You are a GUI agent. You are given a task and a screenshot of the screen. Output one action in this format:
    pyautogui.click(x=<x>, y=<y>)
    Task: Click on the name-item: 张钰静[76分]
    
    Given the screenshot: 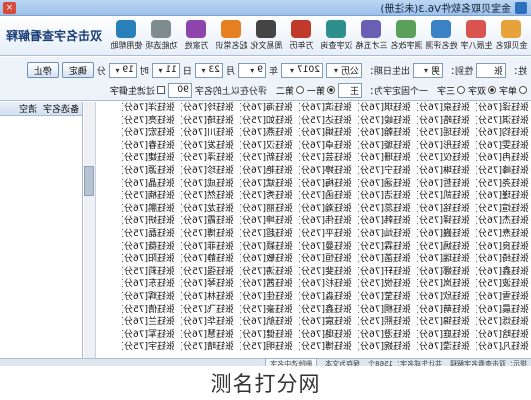 What is the action you would take?
    pyautogui.click(x=207, y=259)
    